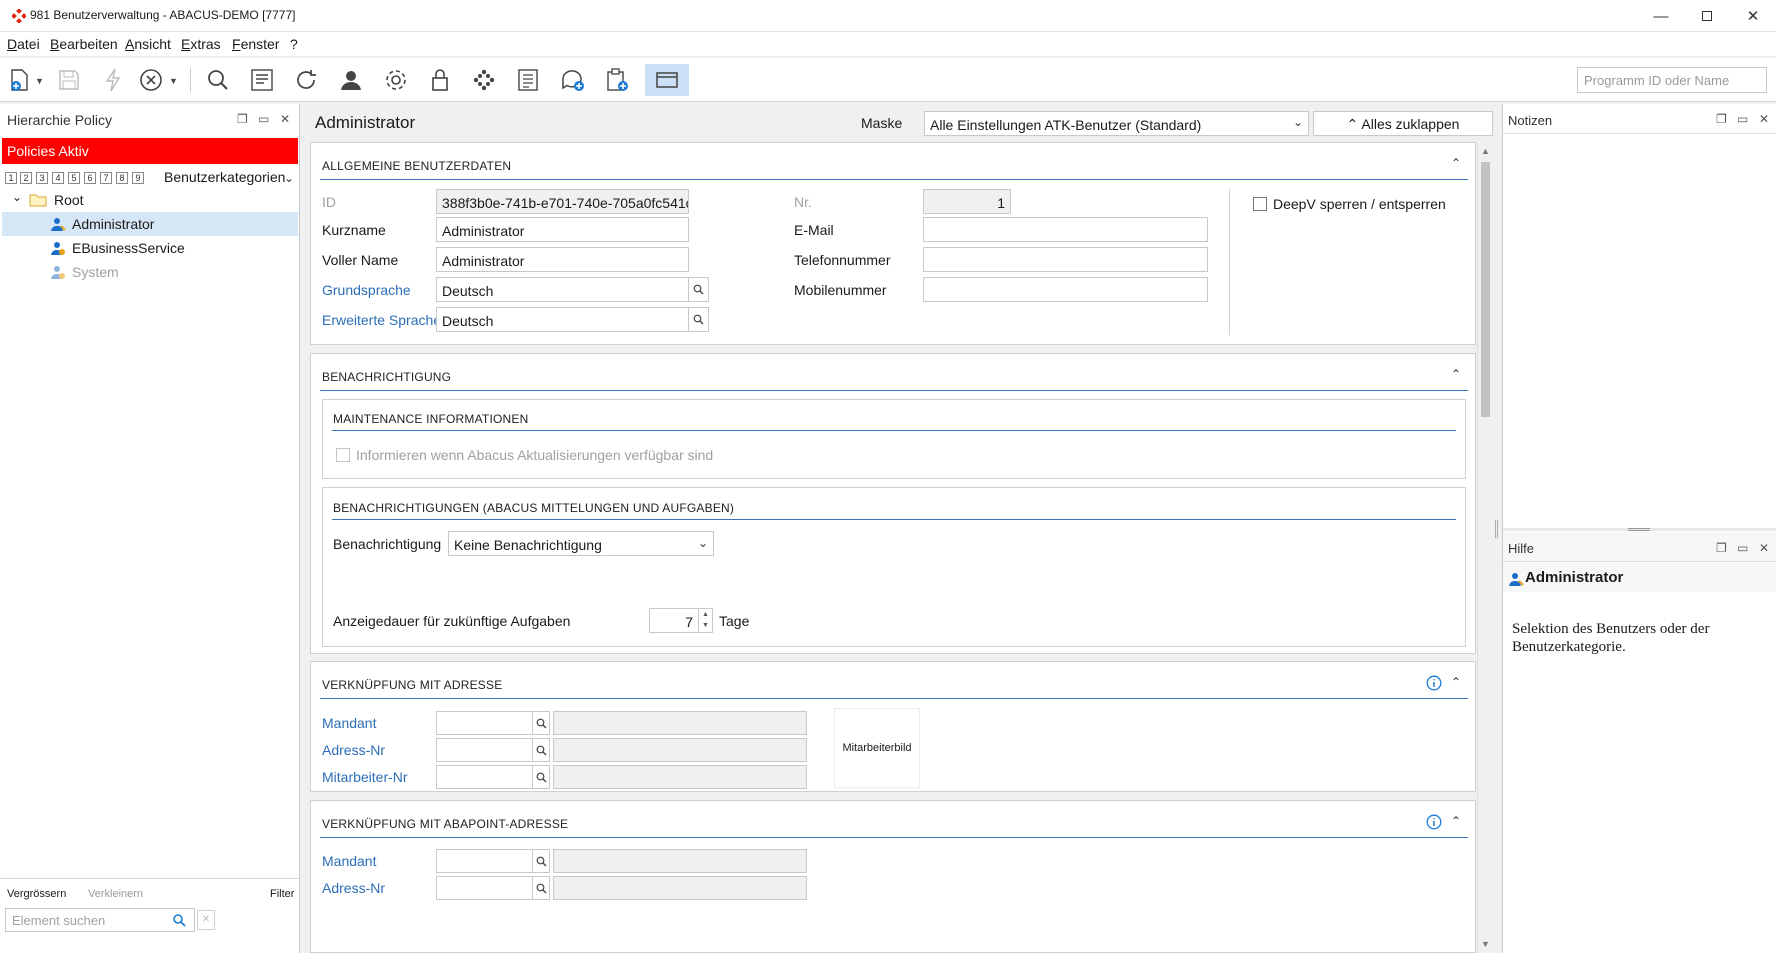 This screenshot has width=1776, height=953. Describe the element at coordinates (36, 894) in the screenshot. I see `enlarge-button: Vergrössern` at that location.